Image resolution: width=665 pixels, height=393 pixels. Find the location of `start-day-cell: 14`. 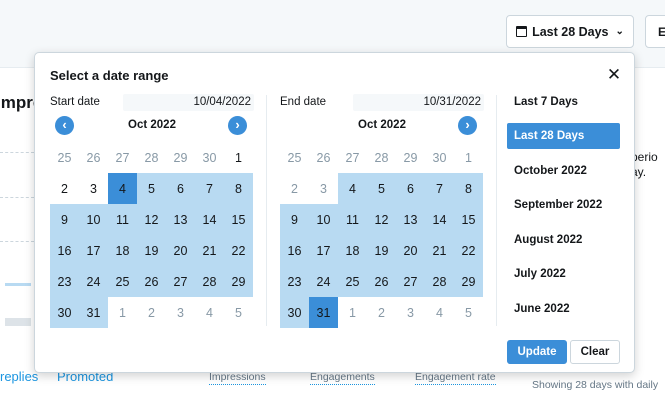

start-day-cell: 14 is located at coordinates (209, 219).